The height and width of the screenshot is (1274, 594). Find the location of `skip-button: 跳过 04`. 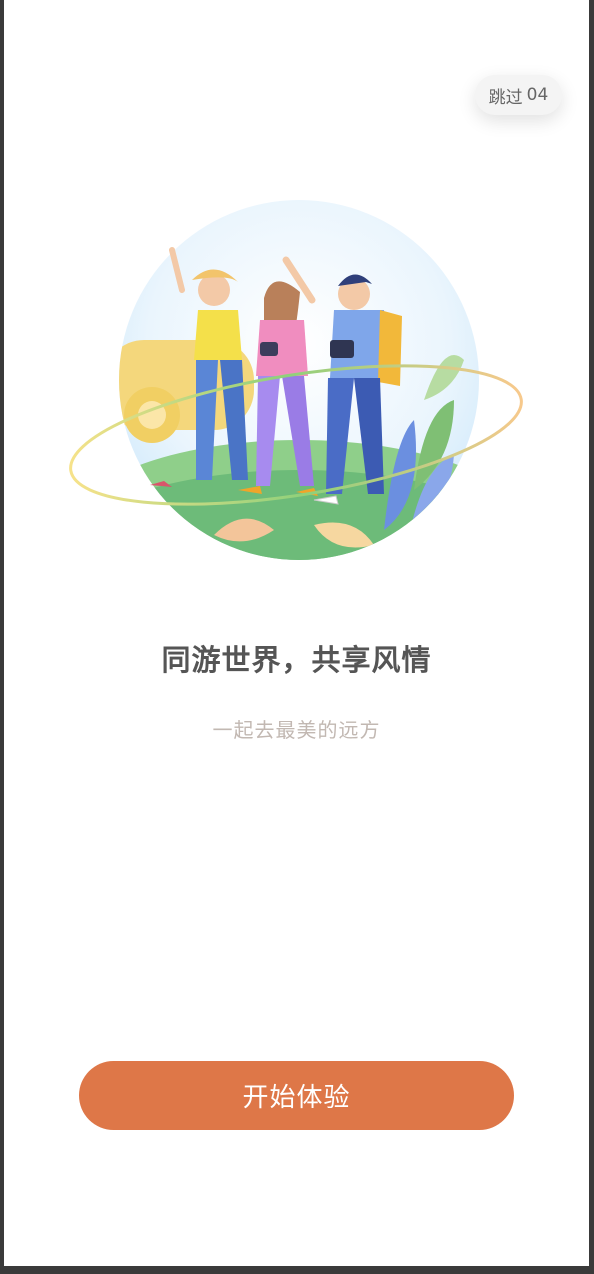

skip-button: 跳过 04 is located at coordinates (518, 95).